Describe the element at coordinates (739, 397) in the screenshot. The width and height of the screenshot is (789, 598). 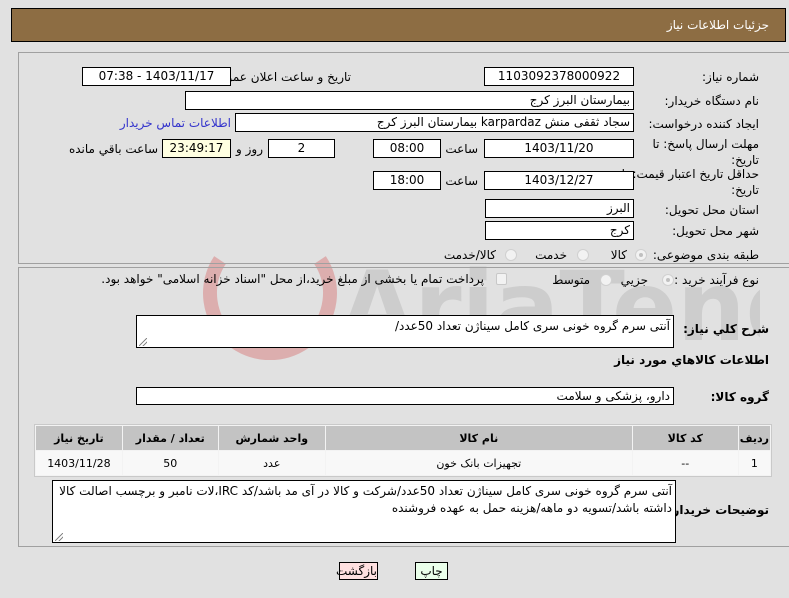
I see `goods-group-label: گروه کالا:` at that location.